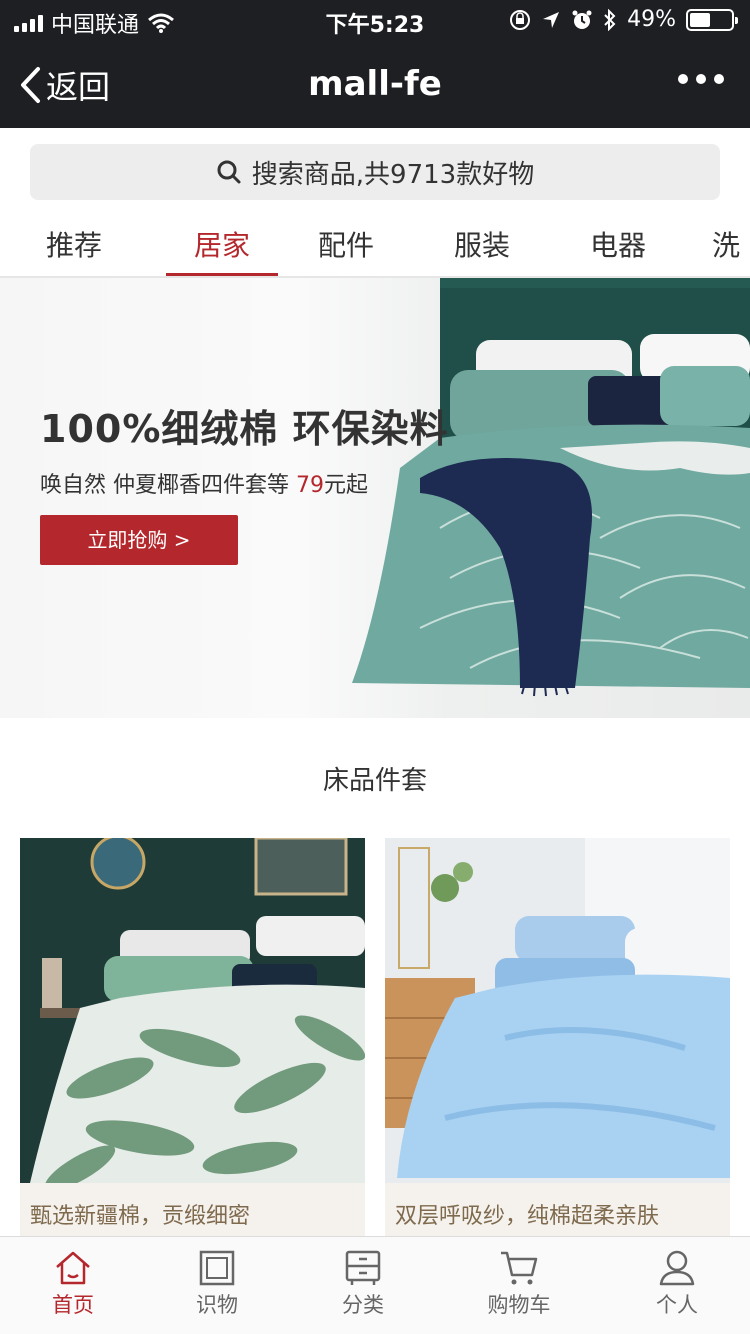 This screenshot has height=1334, width=750. Describe the element at coordinates (551, 19) in the screenshot. I see `location-icon` at that location.